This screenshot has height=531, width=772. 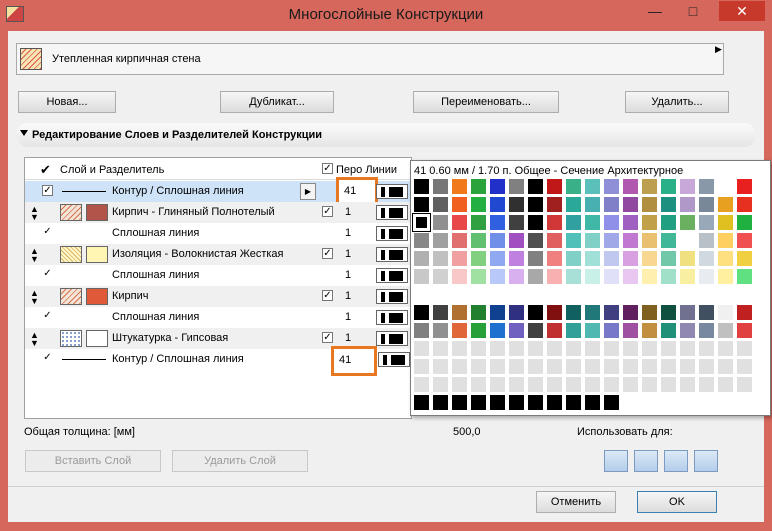 What do you see at coordinates (676, 461) in the screenshot?
I see `roof-tool-icon` at bounding box center [676, 461].